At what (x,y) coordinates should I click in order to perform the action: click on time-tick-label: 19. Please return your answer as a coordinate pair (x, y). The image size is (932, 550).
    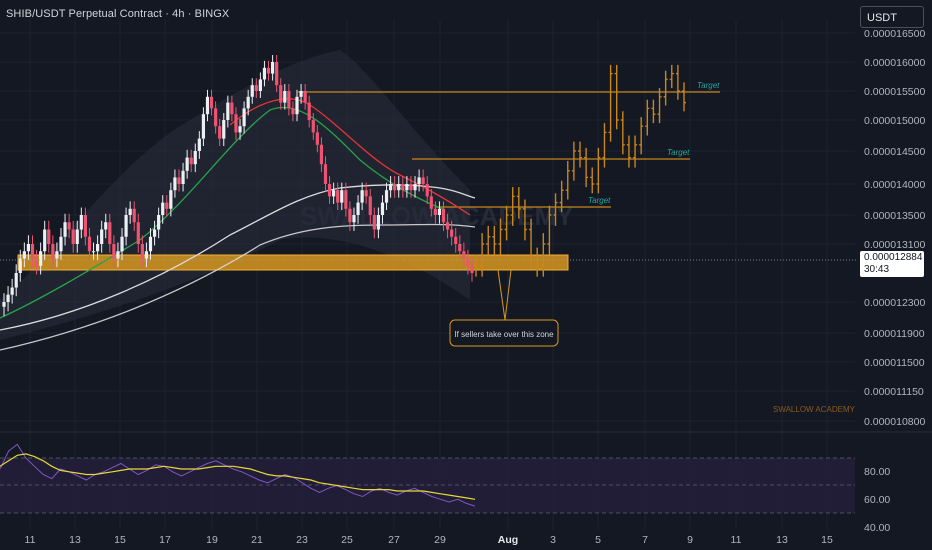
    Looking at the image, I should click on (212, 540).